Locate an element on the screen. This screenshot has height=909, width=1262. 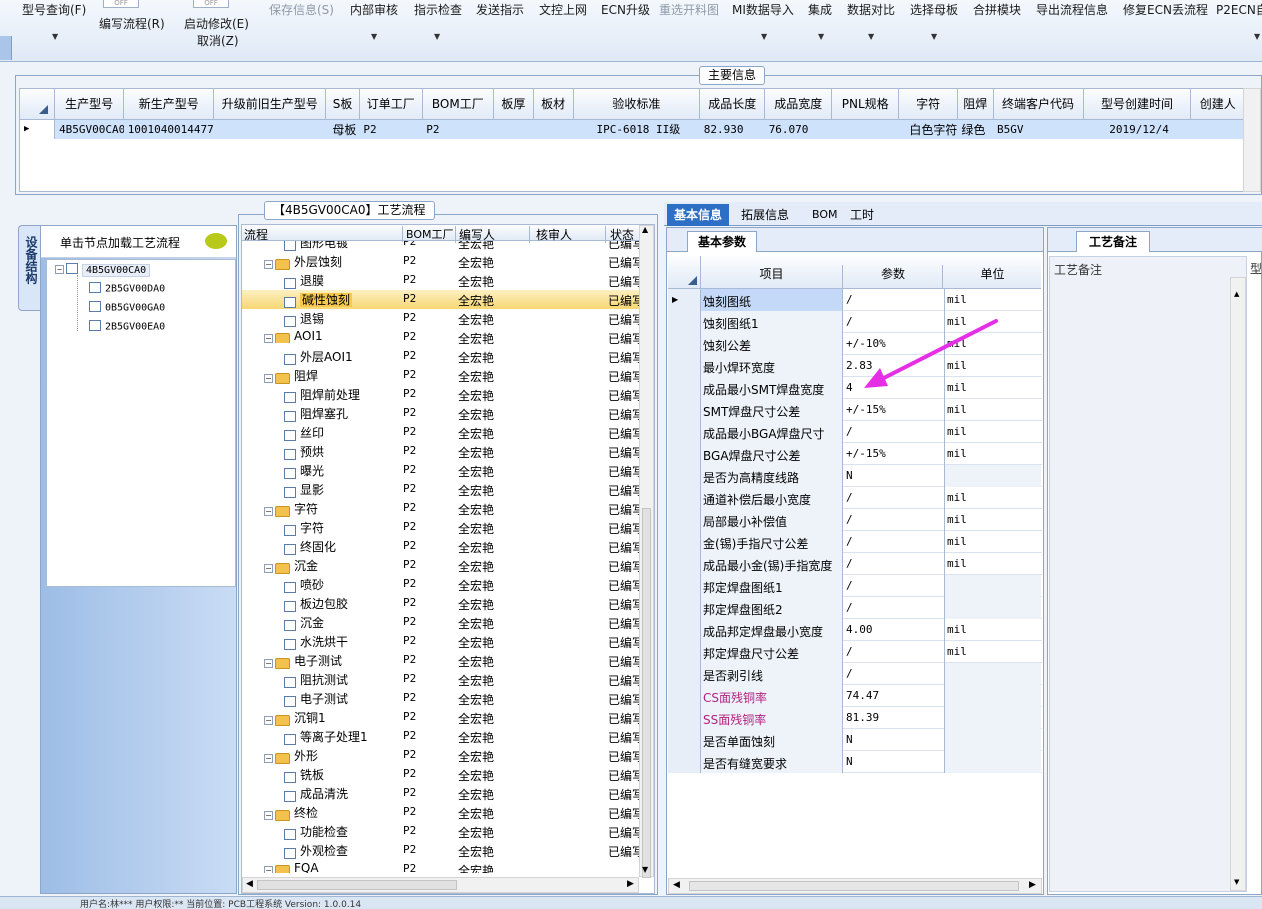
flow-row: 板边包胶 P2 全宏艳 已编写 is located at coordinates (441, 603).